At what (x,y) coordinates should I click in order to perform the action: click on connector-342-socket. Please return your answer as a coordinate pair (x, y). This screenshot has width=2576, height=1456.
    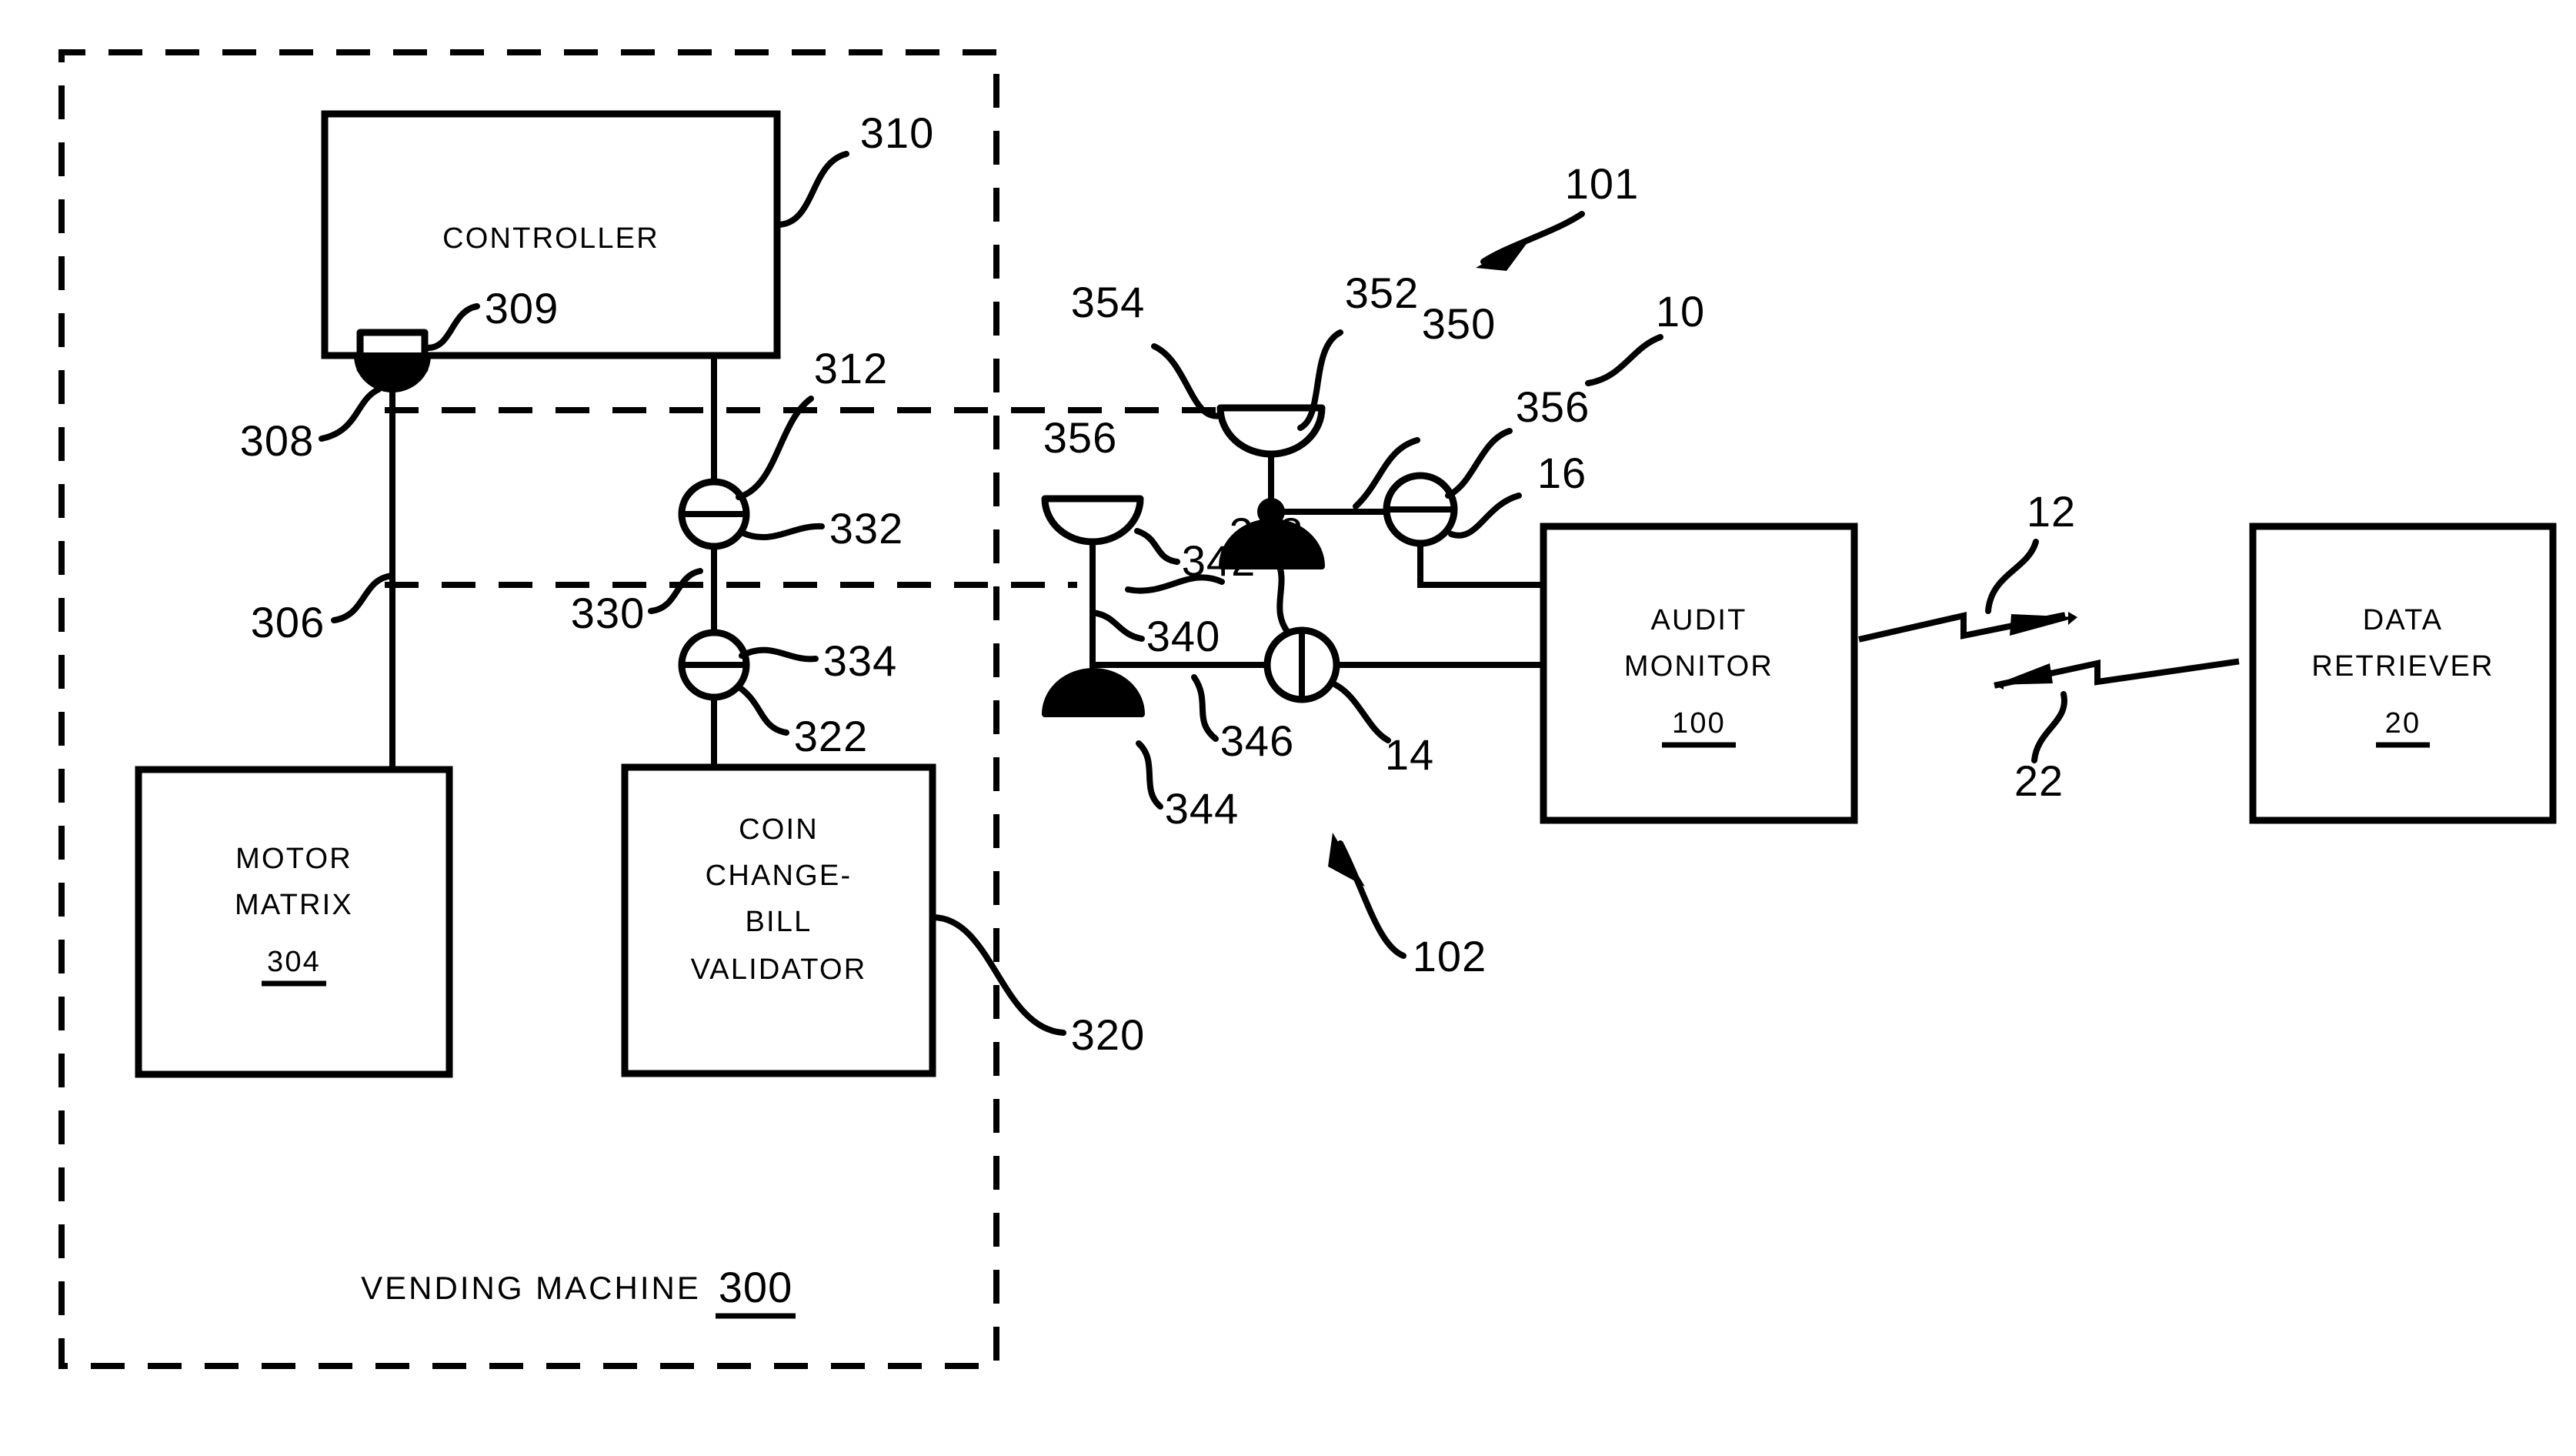
    Looking at the image, I should click on (1093, 521).